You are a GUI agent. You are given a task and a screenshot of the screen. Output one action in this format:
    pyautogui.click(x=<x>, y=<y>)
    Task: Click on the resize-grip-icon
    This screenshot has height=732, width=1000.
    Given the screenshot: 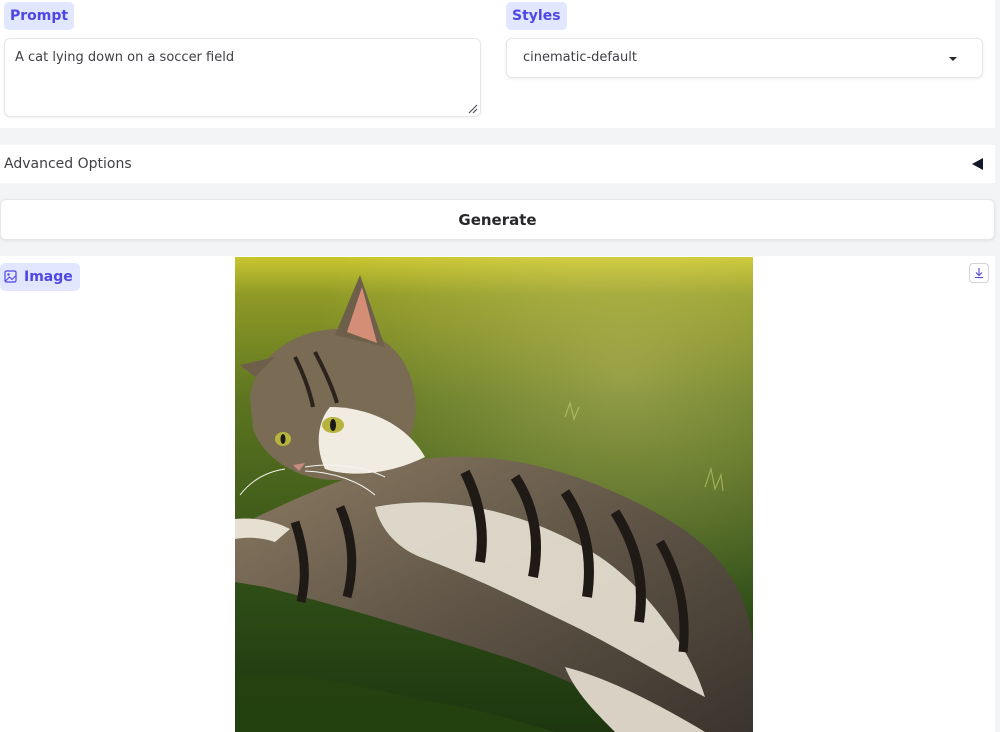 What is the action you would take?
    pyautogui.click(x=473, y=109)
    